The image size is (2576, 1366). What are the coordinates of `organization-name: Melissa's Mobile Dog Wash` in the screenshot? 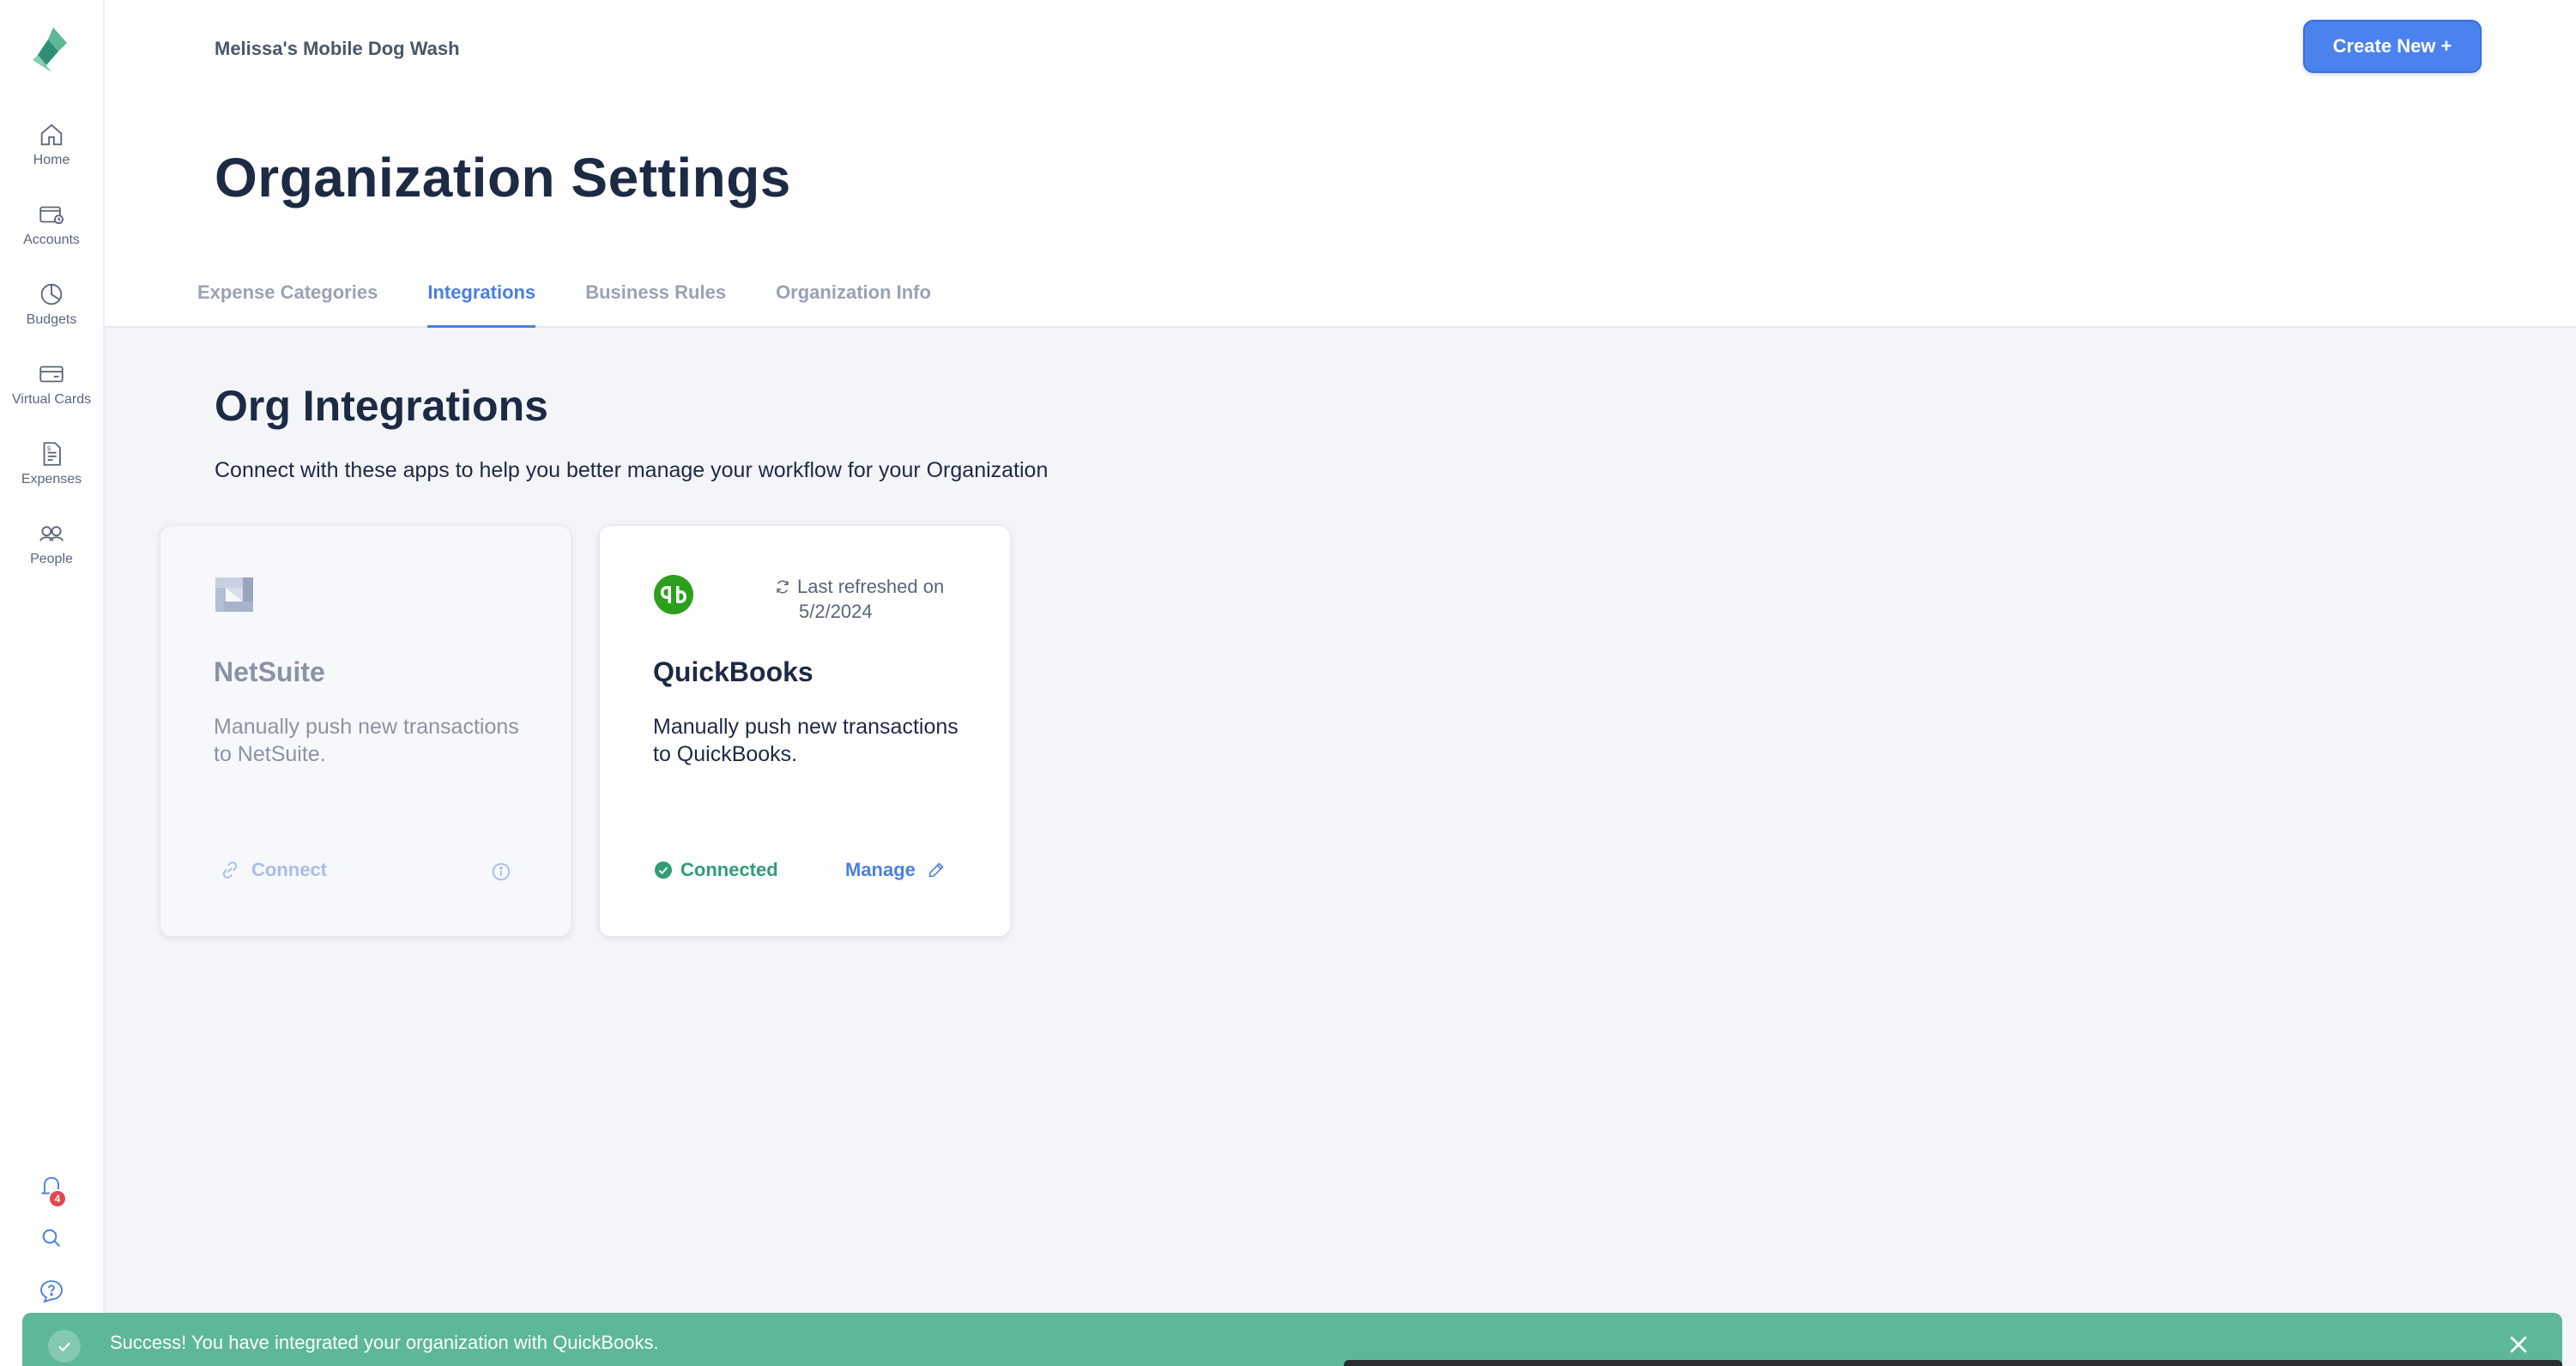 It's located at (337, 48).